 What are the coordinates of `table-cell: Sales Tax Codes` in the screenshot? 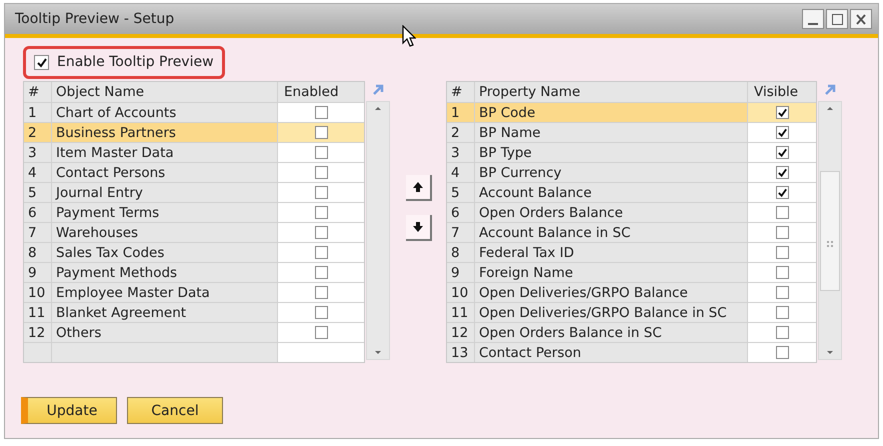 It's located at (165, 252).